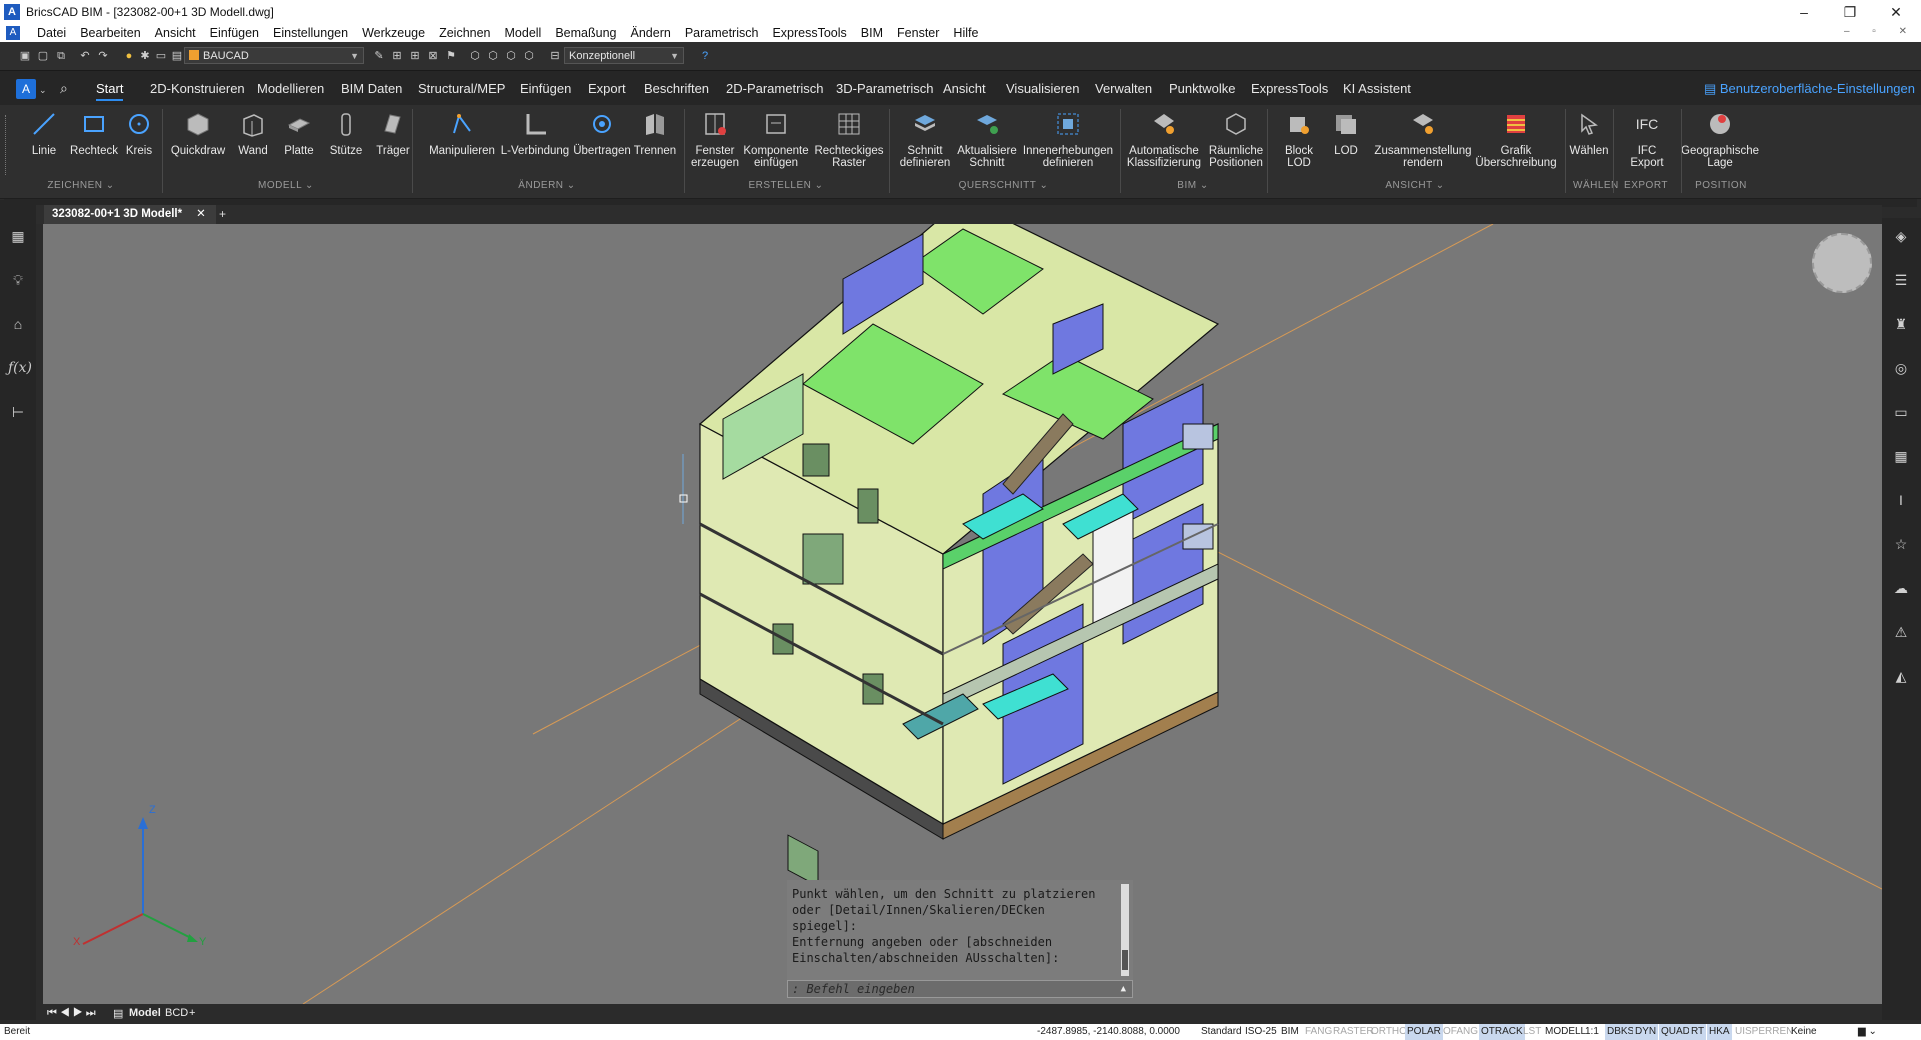 Image resolution: width=1921 pixels, height=1040 pixels. What do you see at coordinates (1289, 88) in the screenshot?
I see `ribbon-tab: ExpressTools` at bounding box center [1289, 88].